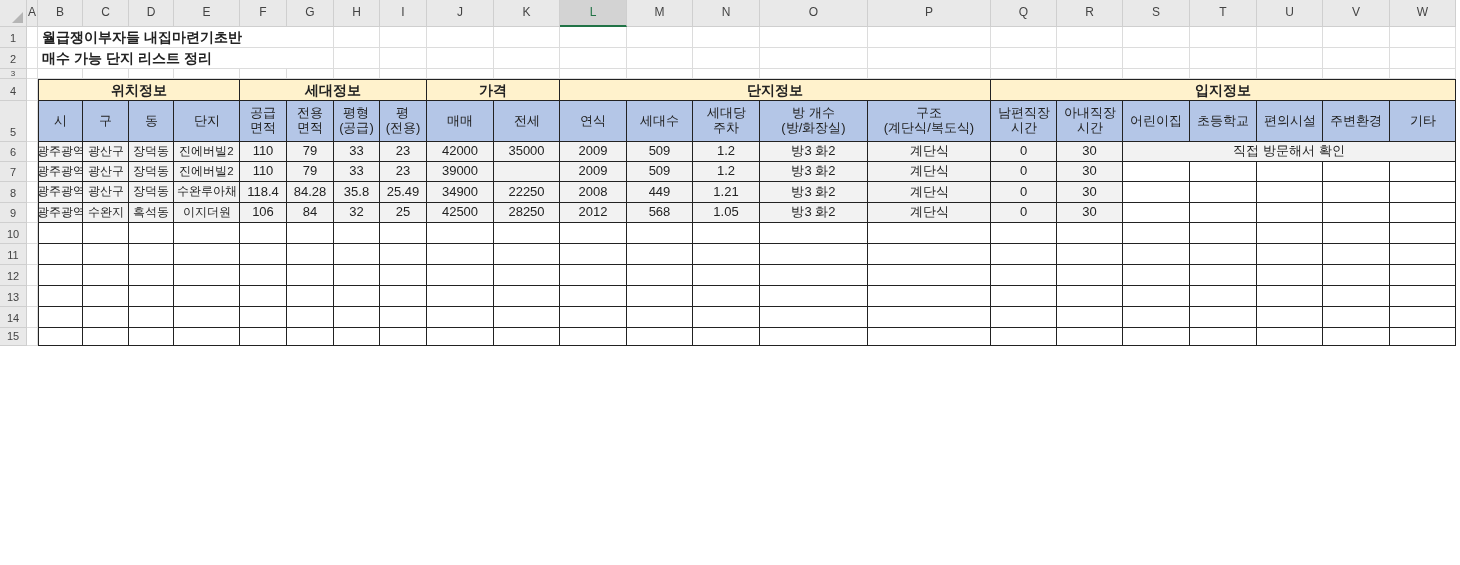  What do you see at coordinates (460, 13) in the screenshot?
I see `column-header: J` at bounding box center [460, 13].